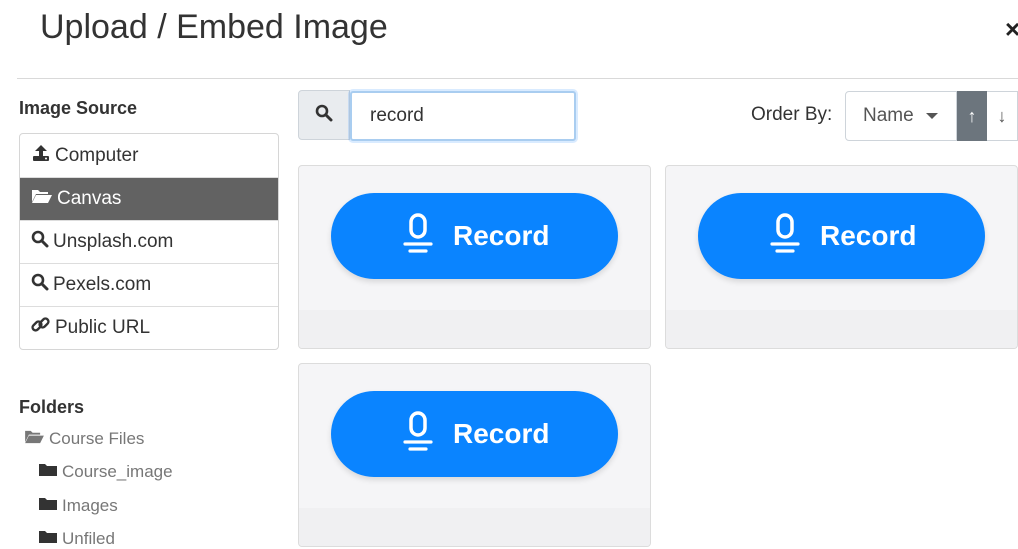 Image resolution: width=1018 pixels, height=549 pixels. Describe the element at coordinates (97, 155) in the screenshot. I see `source-label: Computer` at that location.